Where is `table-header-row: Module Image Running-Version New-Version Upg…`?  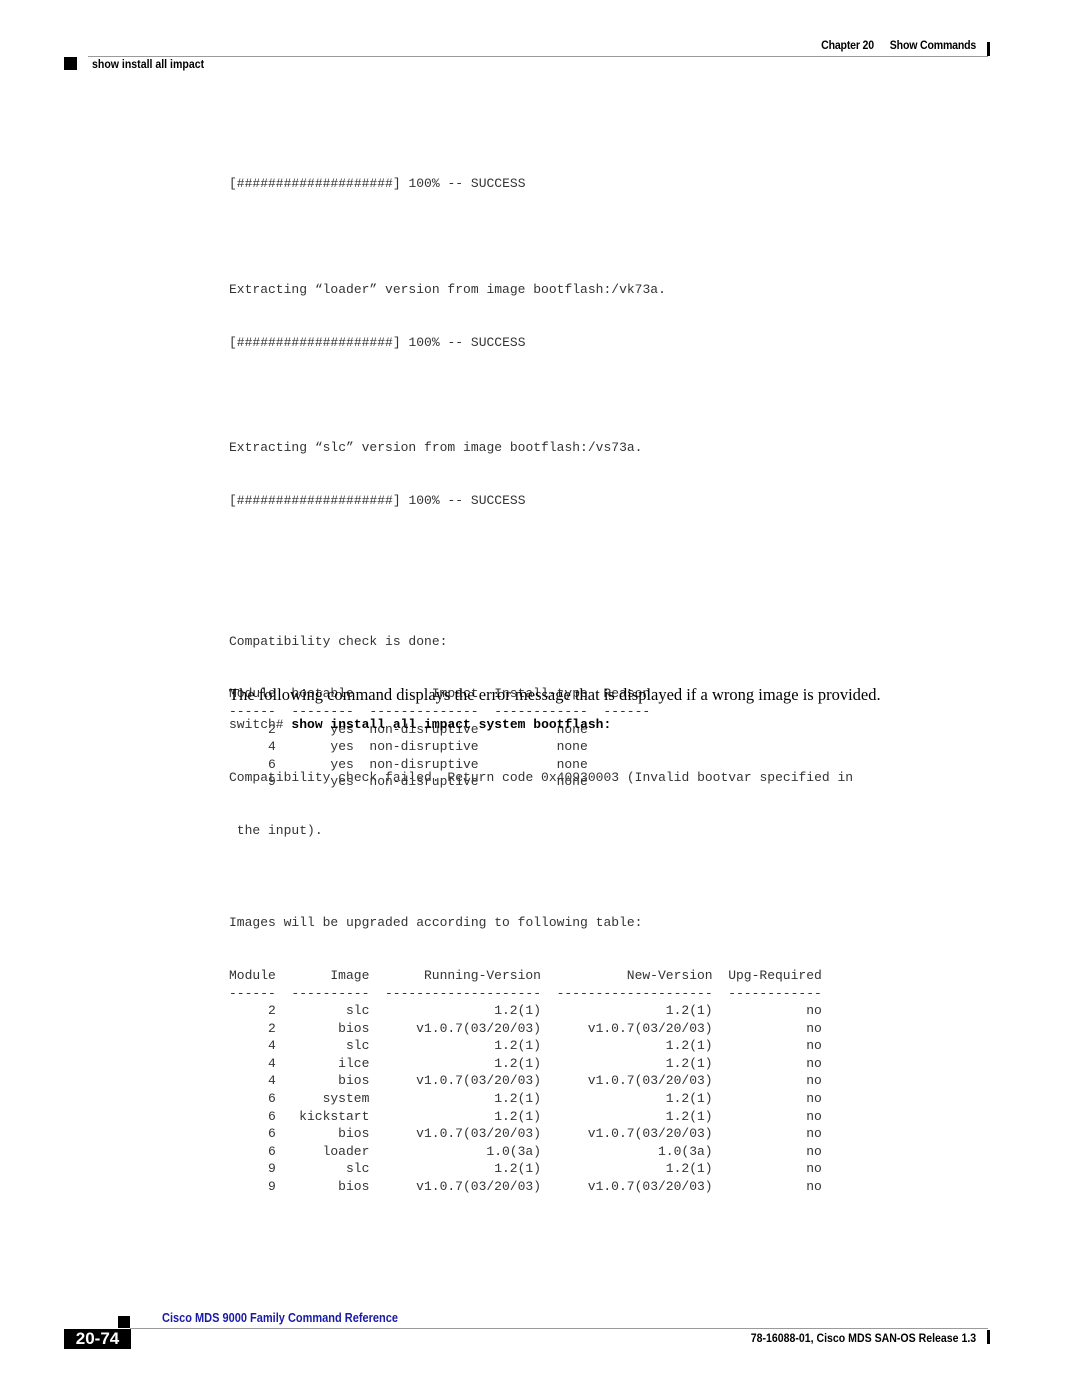
table-header-row: Module Image Running-Version New-Version Upg… is located at coordinates (525, 976).